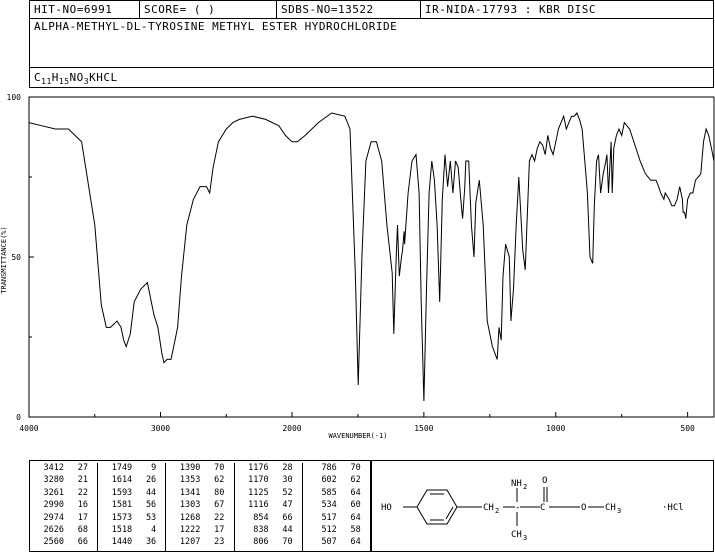 This screenshot has width=715, height=555. I want to click on y-tick-labels: 100 50 0, so click(14, 257).